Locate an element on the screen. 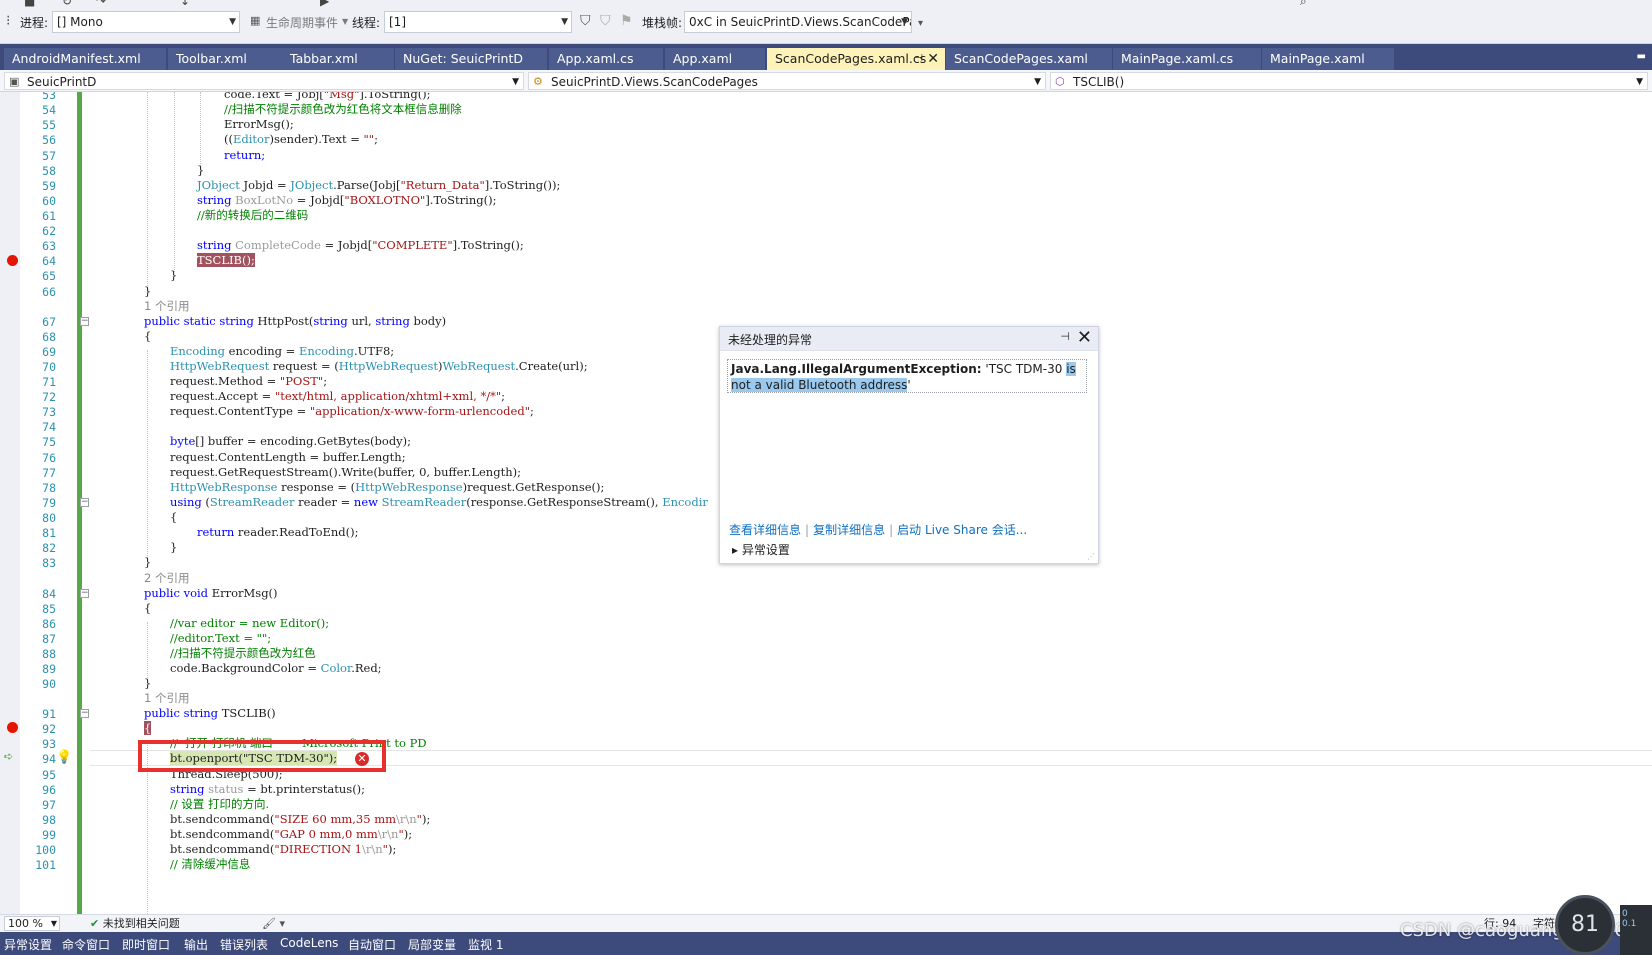 The height and width of the screenshot is (955, 1652). tab-scancodepages-xaml-cs: ScanCodePages.xaml.cs ⊣ ✕ is located at coordinates (856, 59).